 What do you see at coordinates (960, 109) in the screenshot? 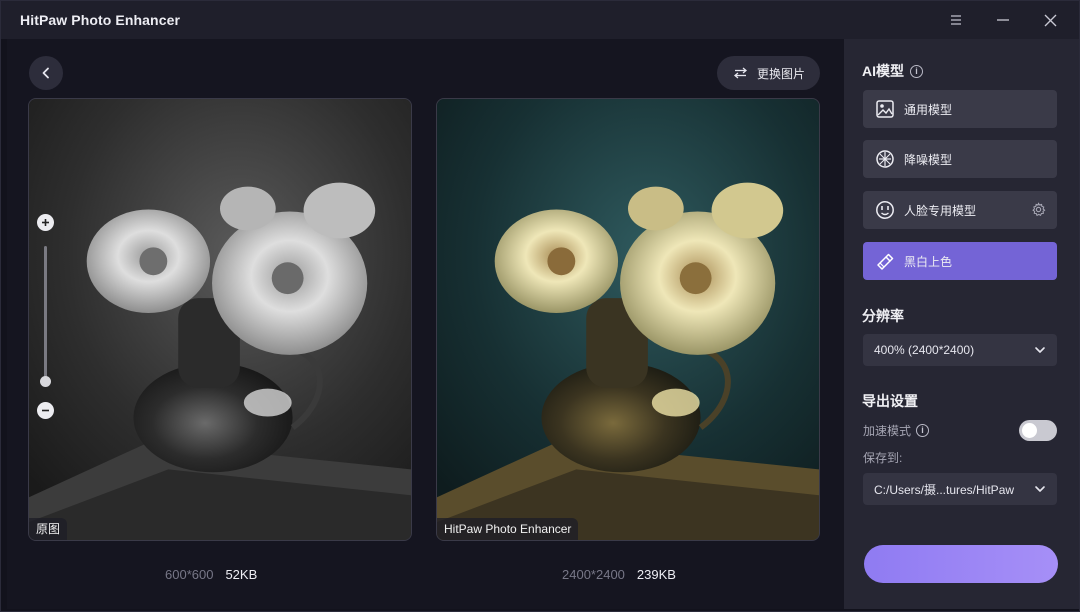
I see `model-general-button: 通用模型` at bounding box center [960, 109].